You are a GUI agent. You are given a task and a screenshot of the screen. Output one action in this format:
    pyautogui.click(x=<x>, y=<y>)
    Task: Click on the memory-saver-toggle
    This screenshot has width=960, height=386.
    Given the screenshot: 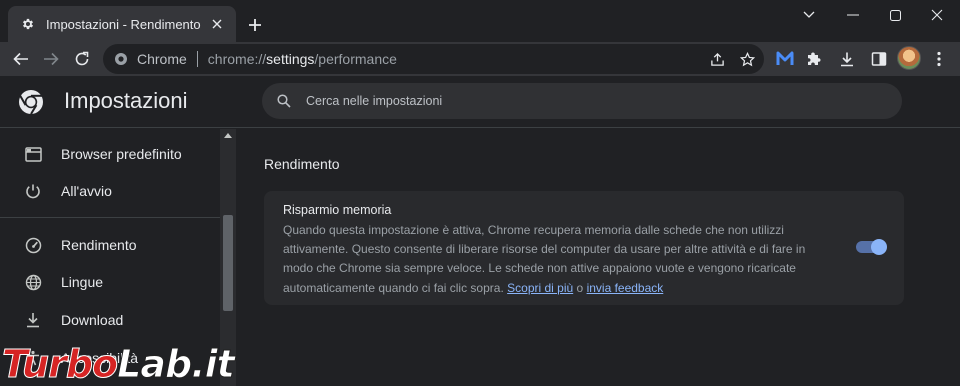 What is the action you would take?
    pyautogui.click(x=871, y=247)
    